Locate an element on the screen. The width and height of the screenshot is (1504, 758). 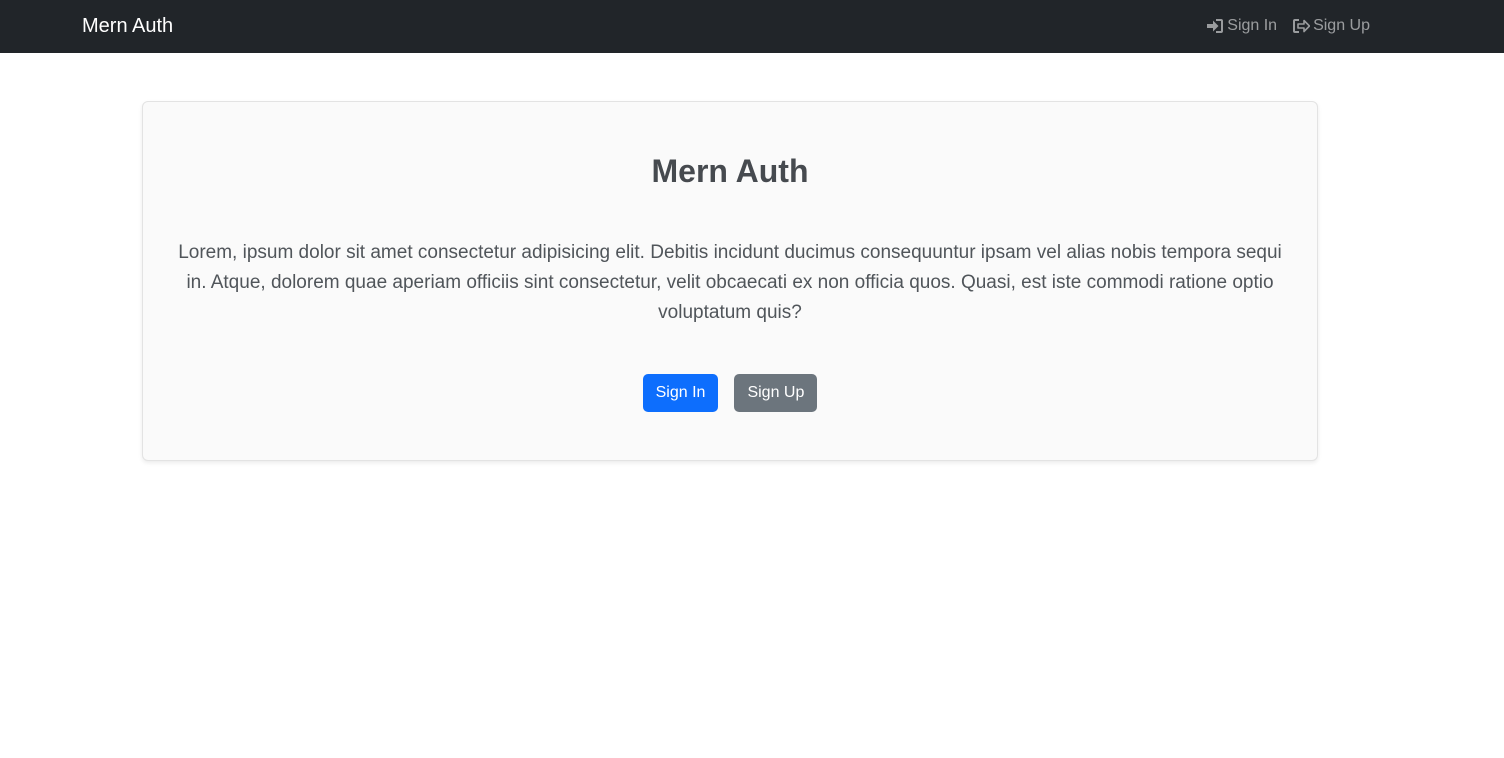
navbar-brand: Mern Auth is located at coordinates (127, 26).